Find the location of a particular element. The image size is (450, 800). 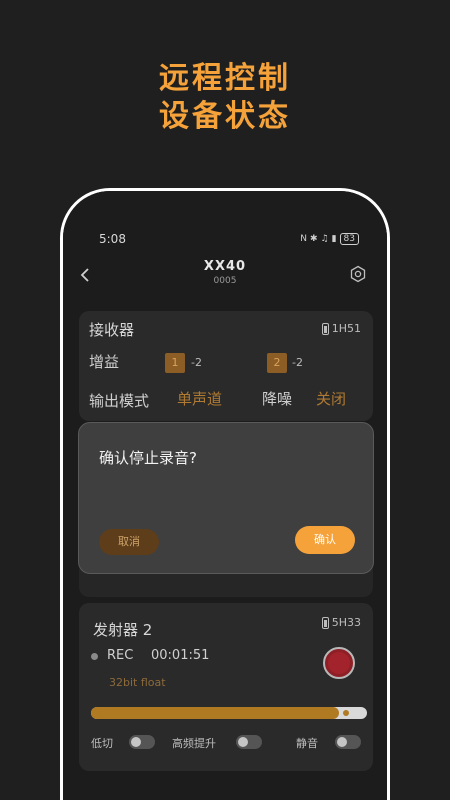

status-time: 5:08 is located at coordinates (112, 239).